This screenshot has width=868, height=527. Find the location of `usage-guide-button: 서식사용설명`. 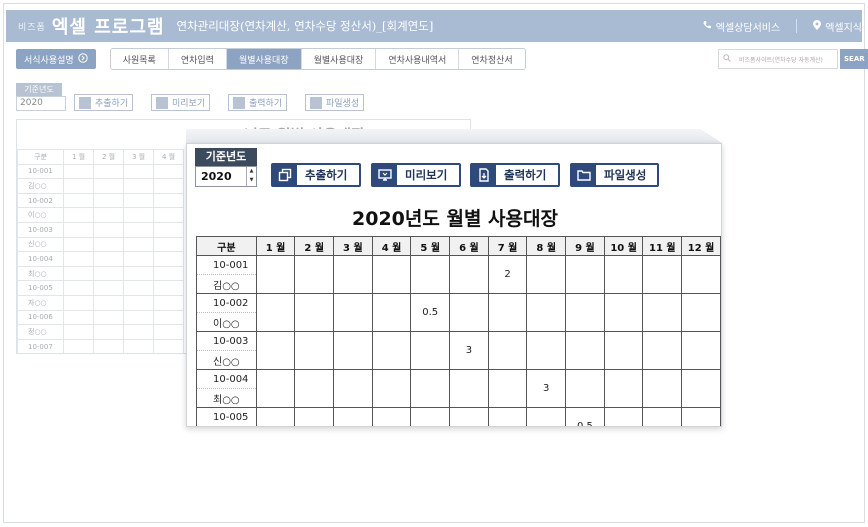

usage-guide-button: 서식사용설명 is located at coordinates (56, 59).